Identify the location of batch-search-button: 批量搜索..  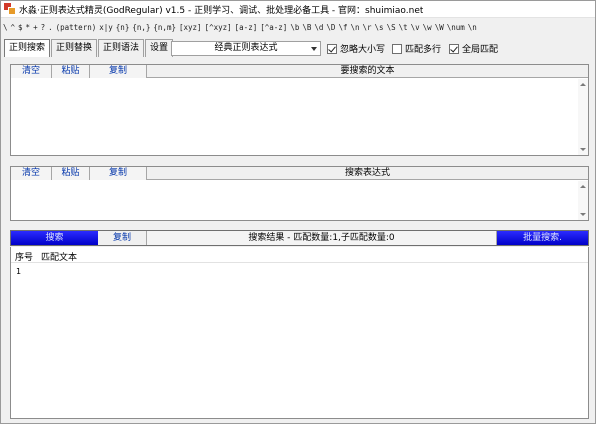
(542, 238).